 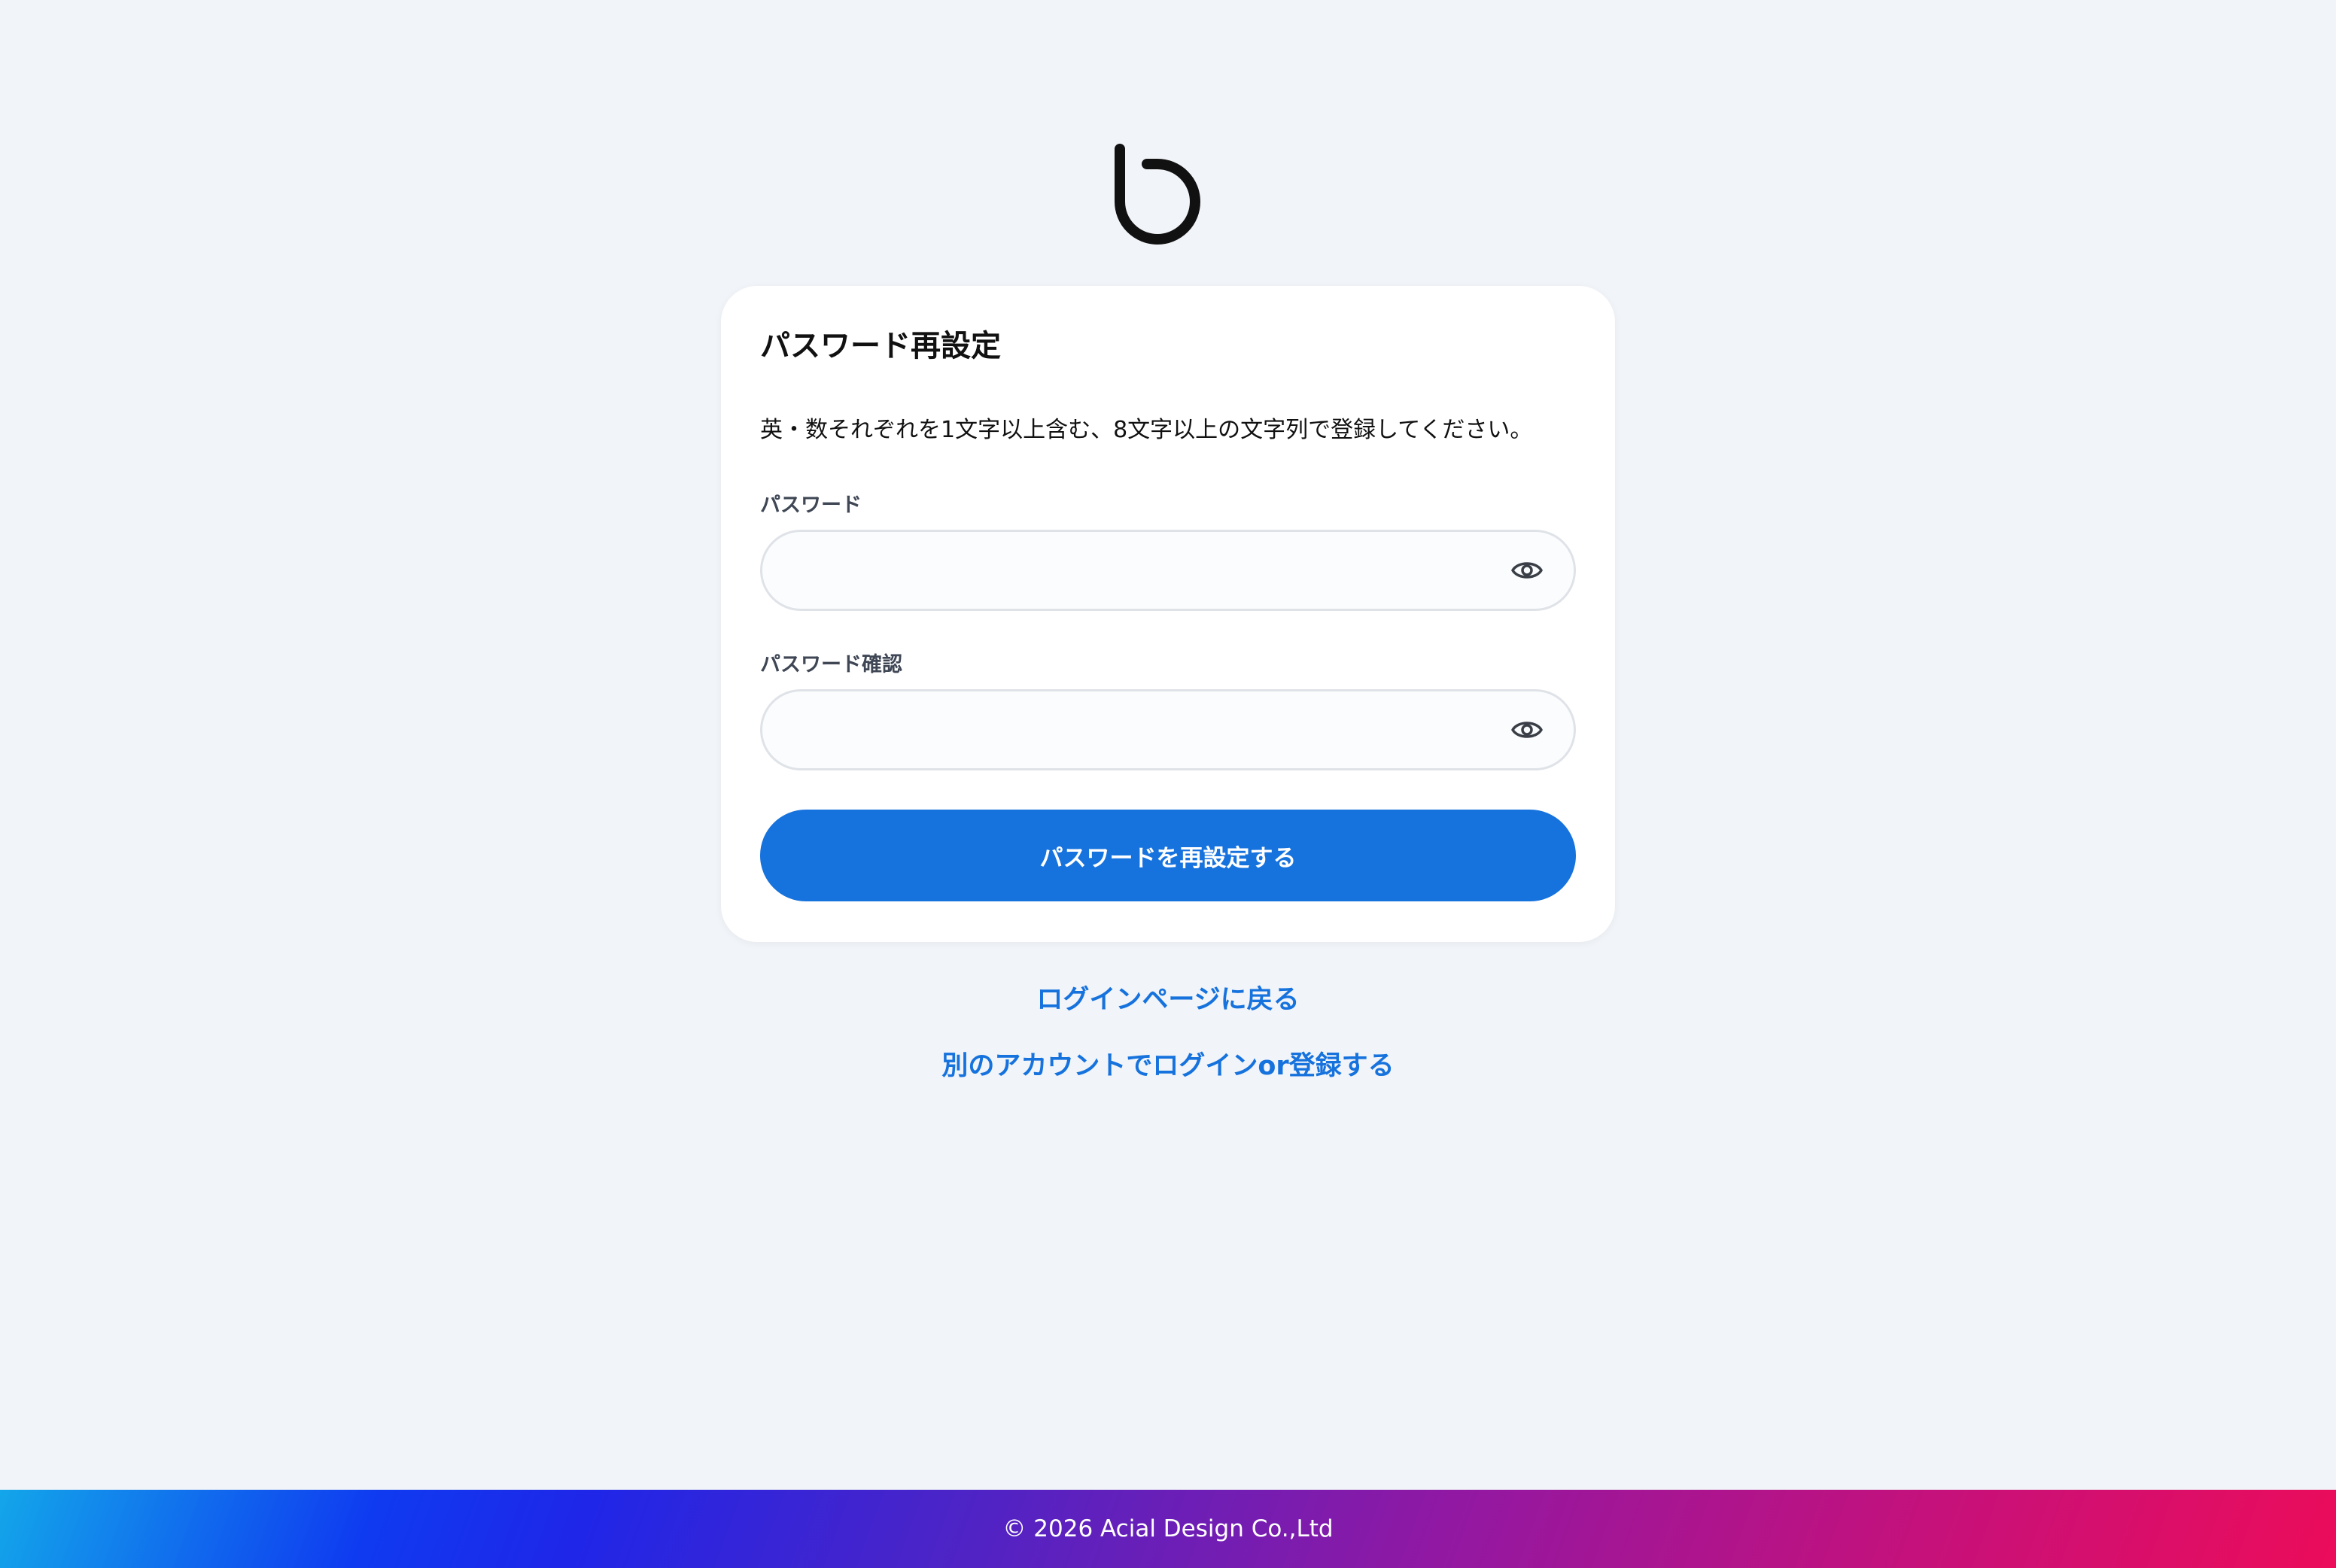 I want to click on show-password-eye-icon, so click(x=1527, y=570).